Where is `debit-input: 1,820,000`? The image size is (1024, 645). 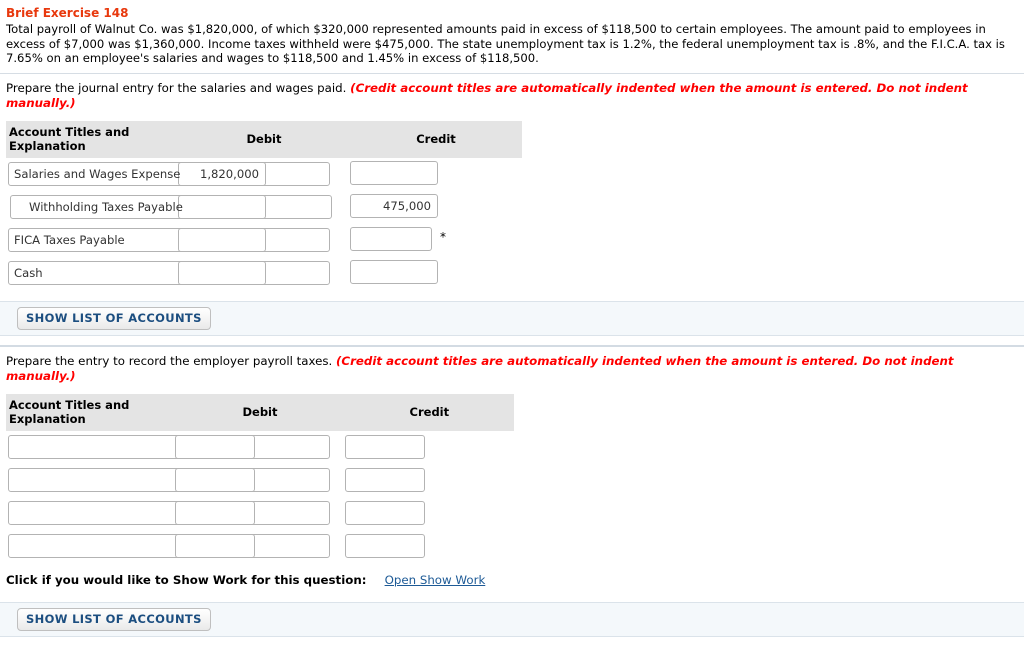 debit-input: 1,820,000 is located at coordinates (222, 174).